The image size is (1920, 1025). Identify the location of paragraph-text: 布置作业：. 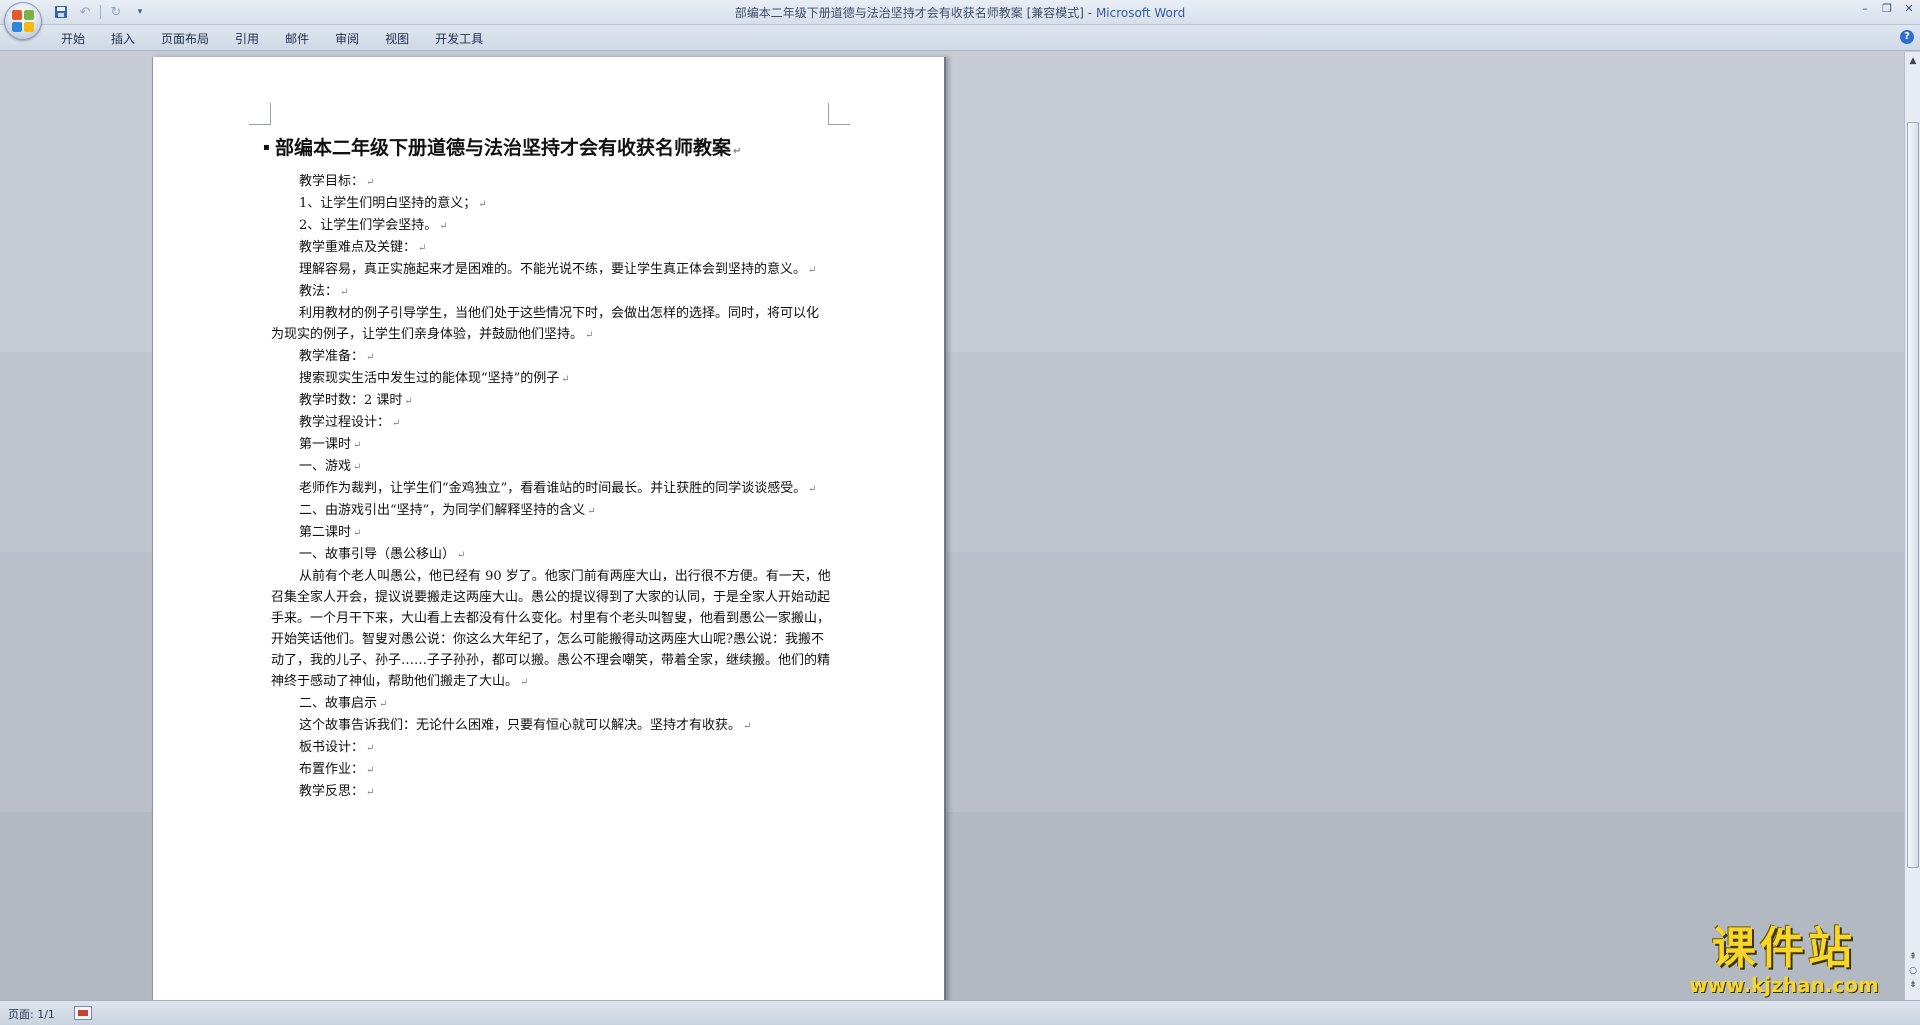
(332, 769).